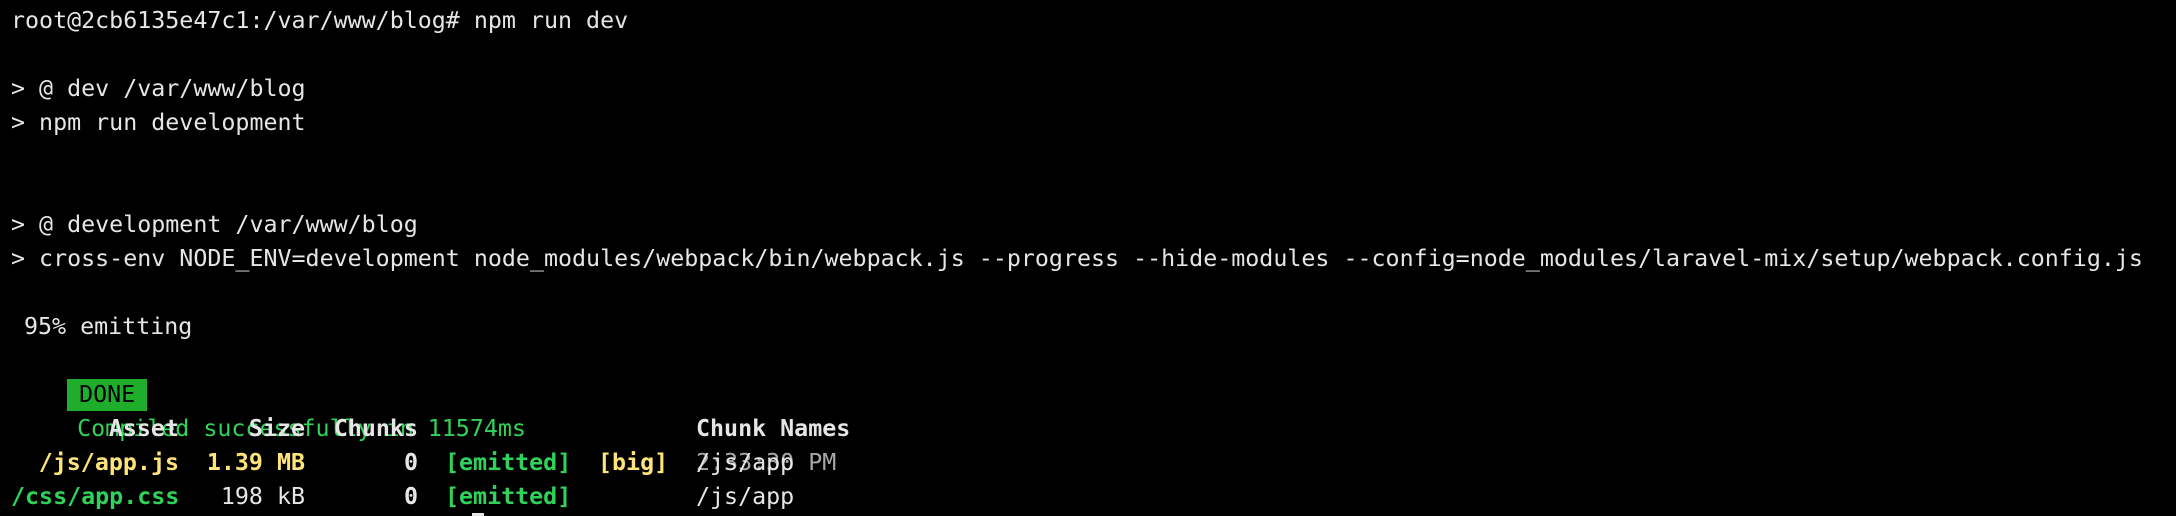 This screenshot has height=516, width=2176. What do you see at coordinates (255, 462) in the screenshot?
I see `asset-size: 1.39 MB` at bounding box center [255, 462].